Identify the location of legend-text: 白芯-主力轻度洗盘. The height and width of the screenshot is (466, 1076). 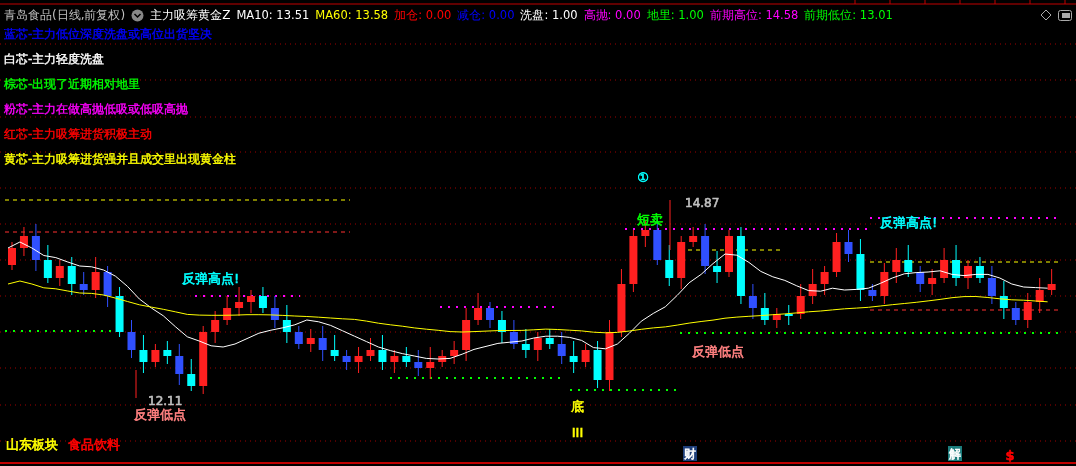
(54, 59).